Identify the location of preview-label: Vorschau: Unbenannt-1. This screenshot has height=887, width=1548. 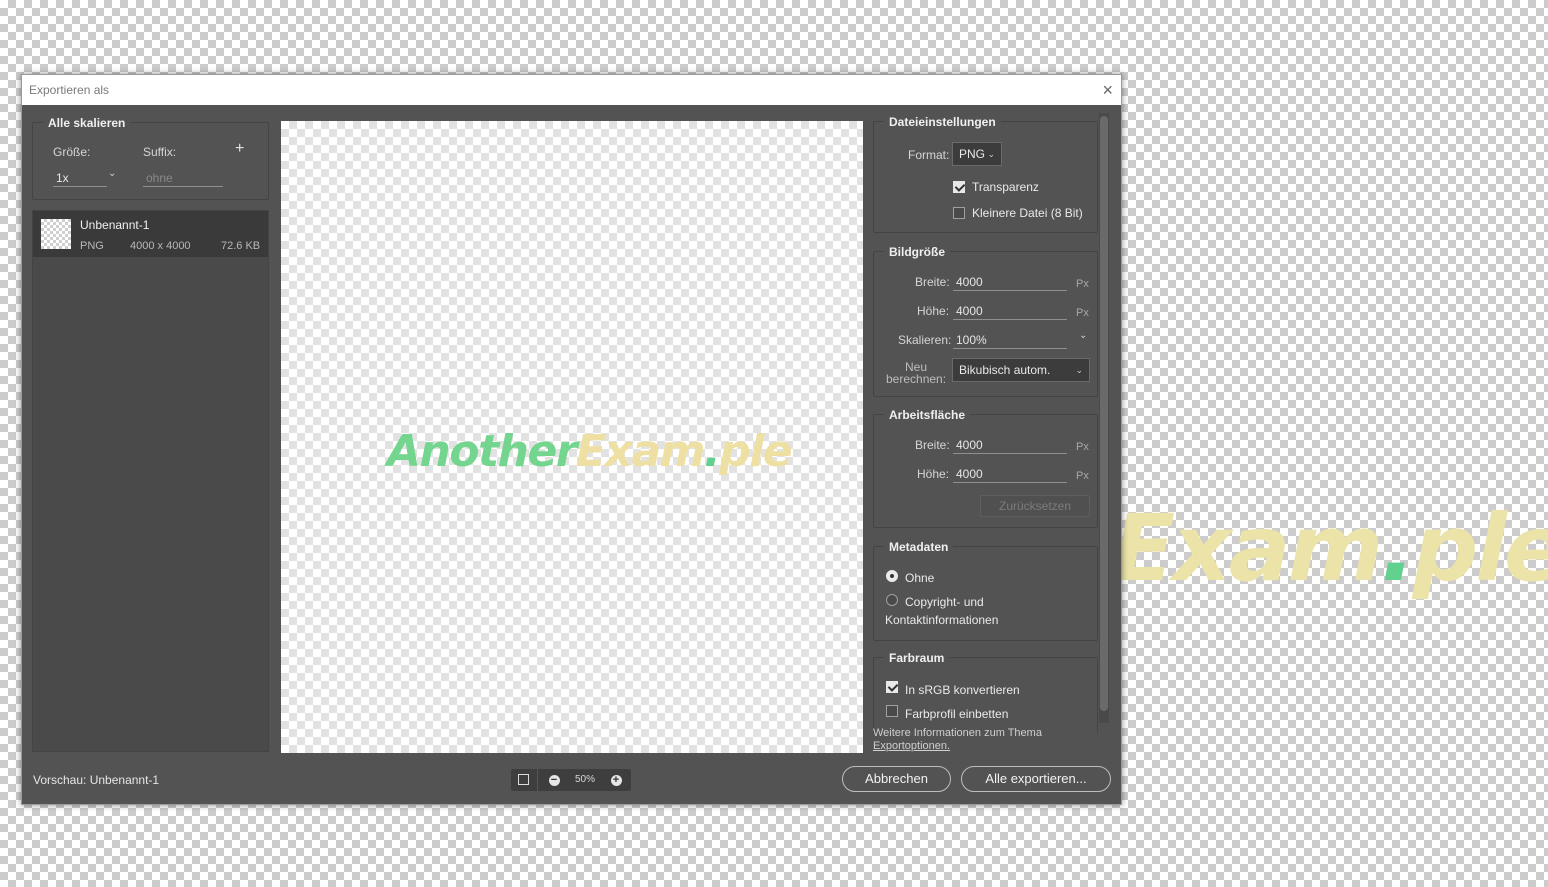
(96, 780).